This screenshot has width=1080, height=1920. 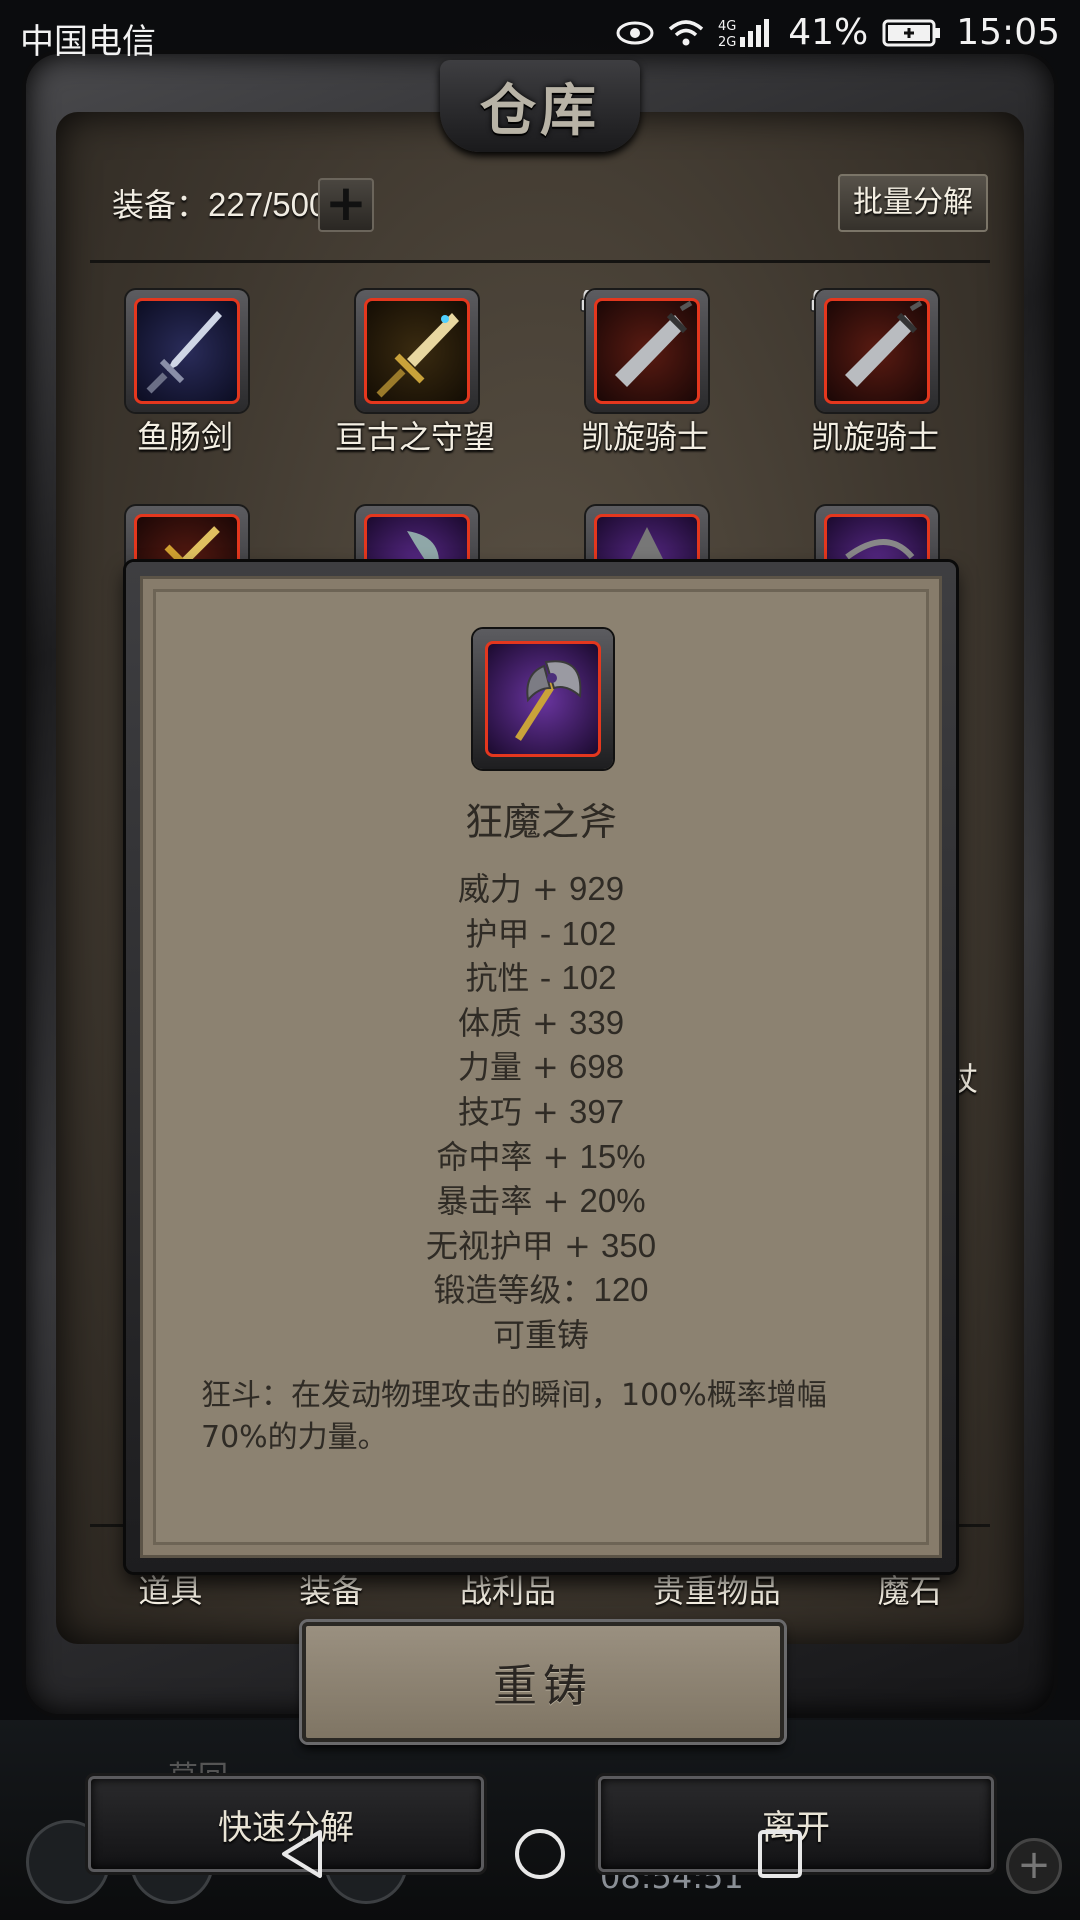 I want to click on stat-armor-pierce: 无视护甲 + 350, so click(x=541, y=1245).